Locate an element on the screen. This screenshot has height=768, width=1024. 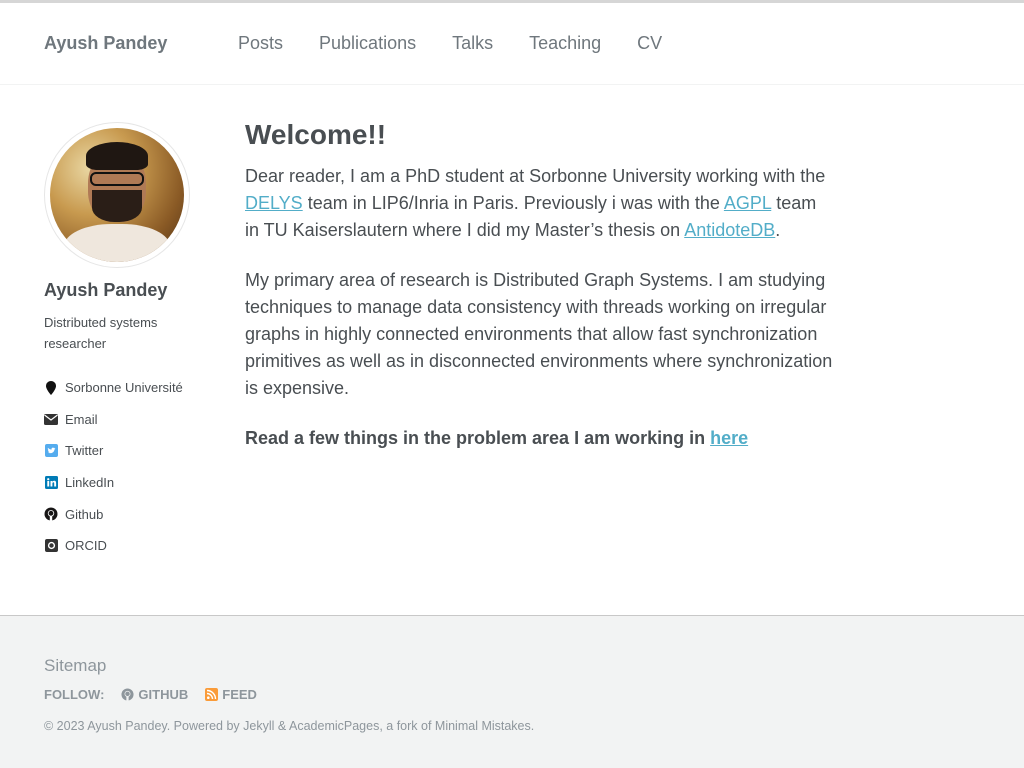
author-link-twitter: Twitter is located at coordinates (113, 451).